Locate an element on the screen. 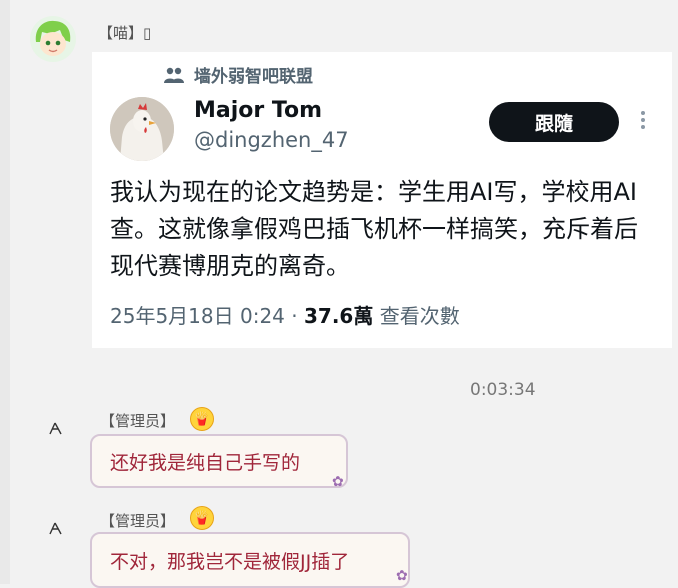 Image resolution: width=678 pixels, height=588 pixels. chicken-avatar-image is located at coordinates (142, 129).